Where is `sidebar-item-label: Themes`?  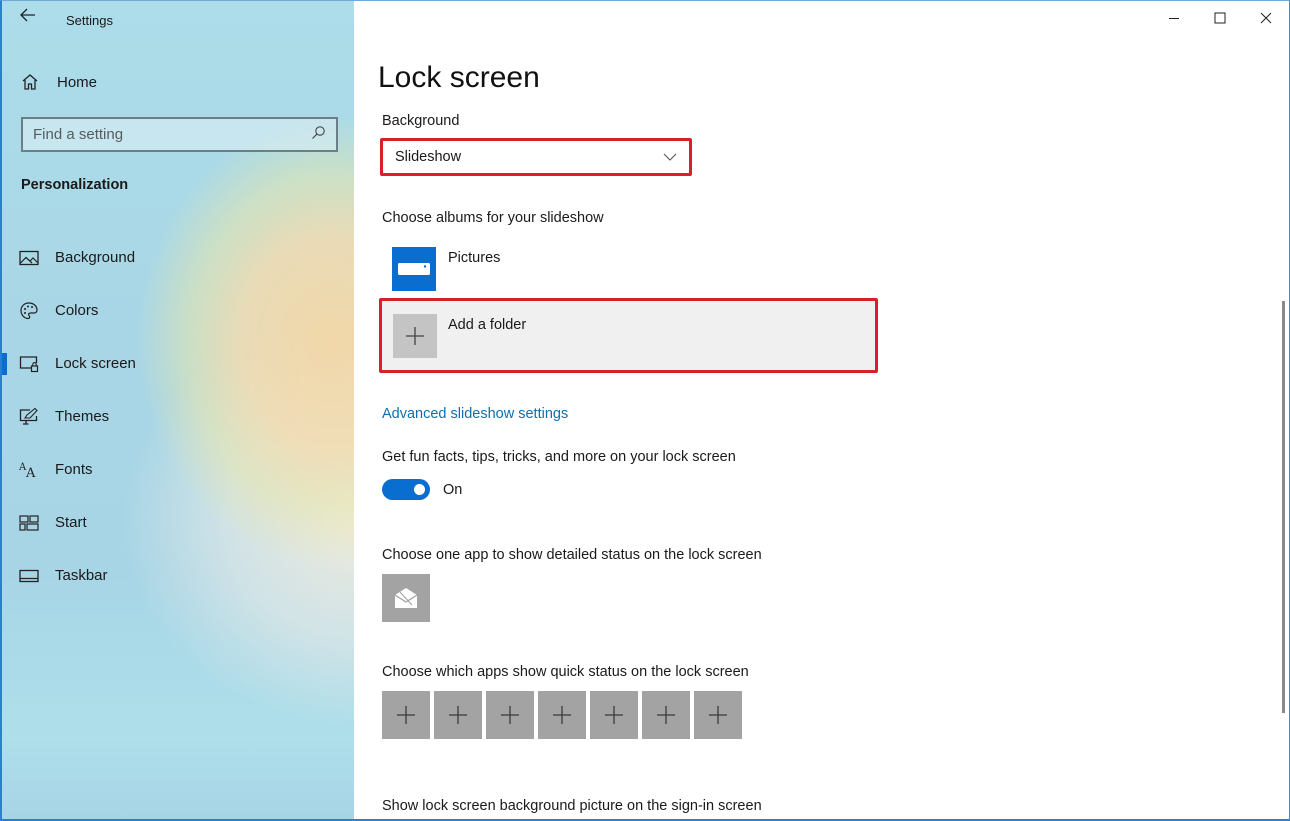
sidebar-item-label: Themes is located at coordinates (82, 416).